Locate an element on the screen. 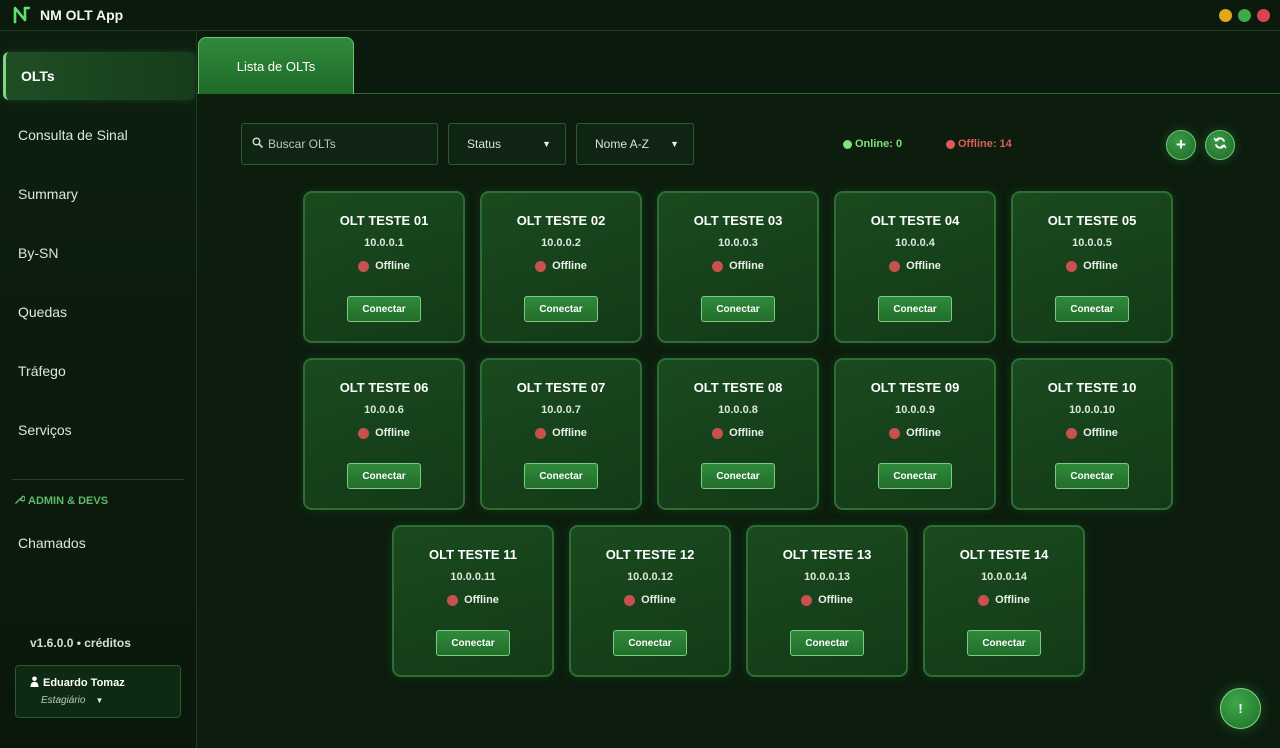  user-name: Eduardo Tomaz is located at coordinates (77, 683).